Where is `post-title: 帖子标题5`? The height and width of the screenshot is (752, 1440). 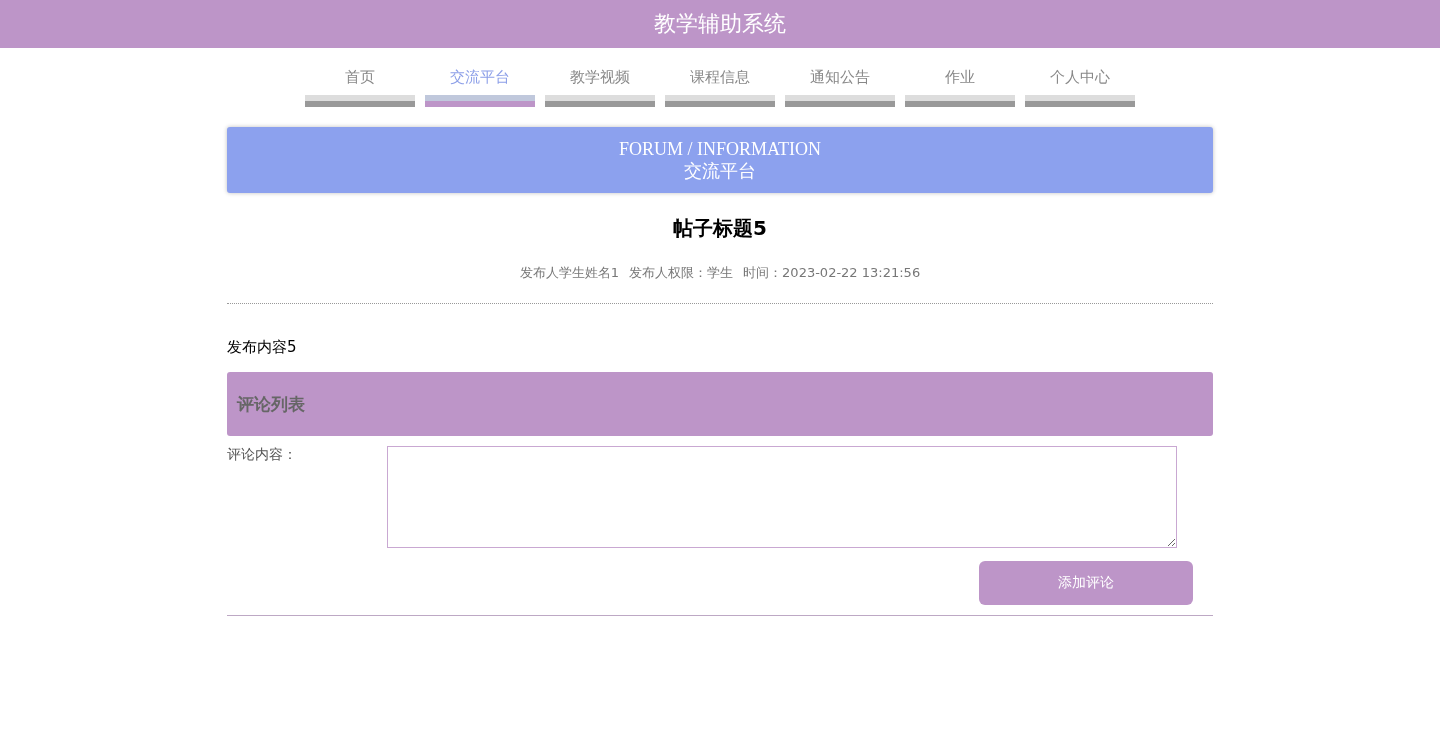
post-title: 帖子标题5 is located at coordinates (720, 228).